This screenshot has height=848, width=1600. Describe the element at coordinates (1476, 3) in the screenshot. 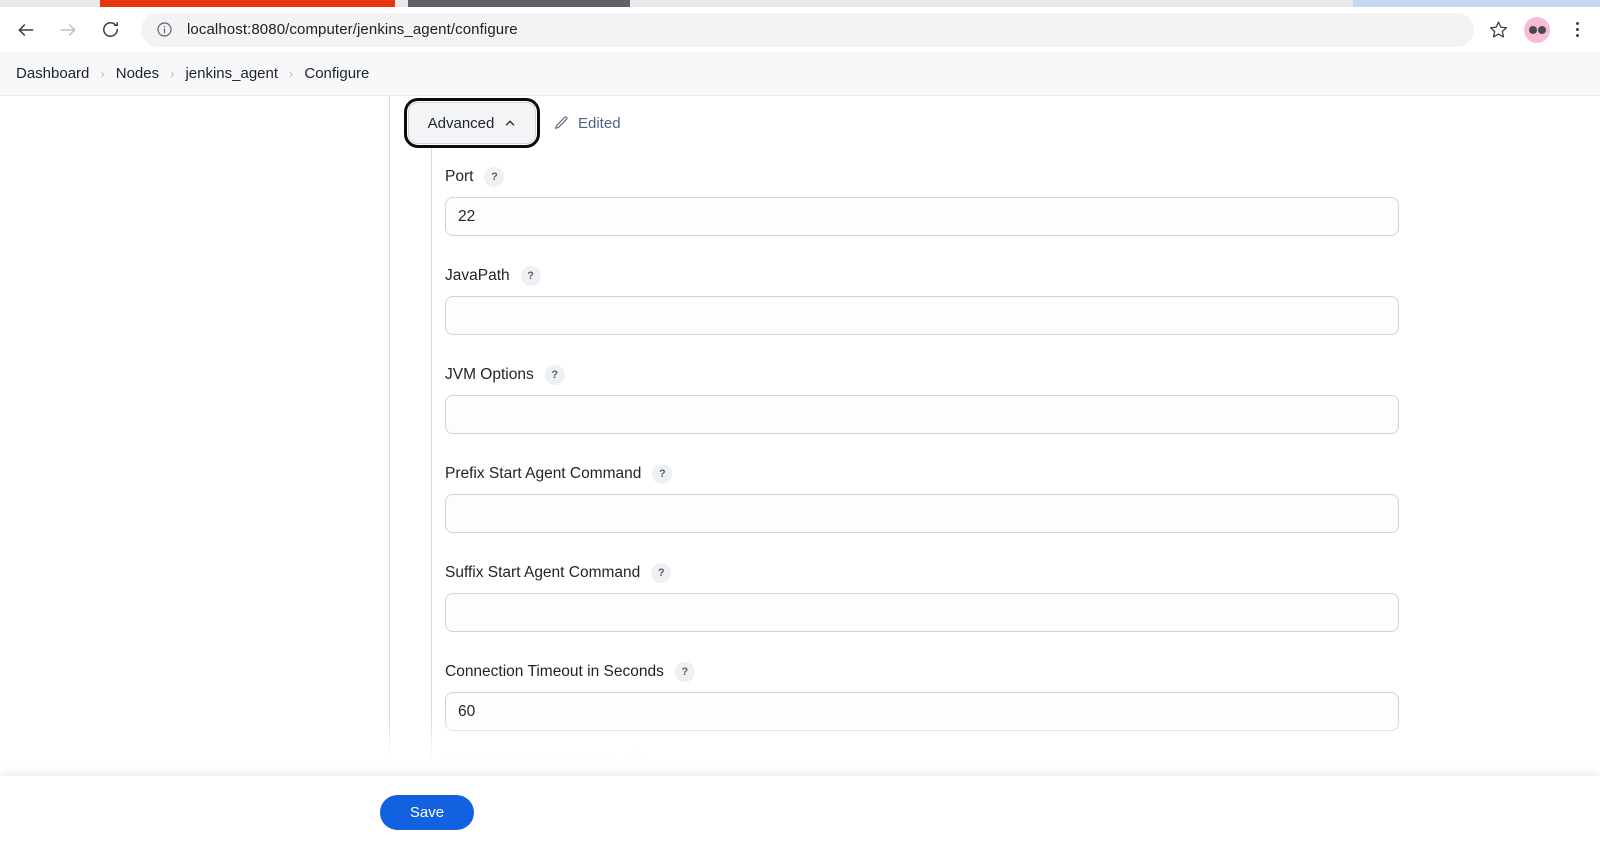

I see `browser-tab-right` at that location.